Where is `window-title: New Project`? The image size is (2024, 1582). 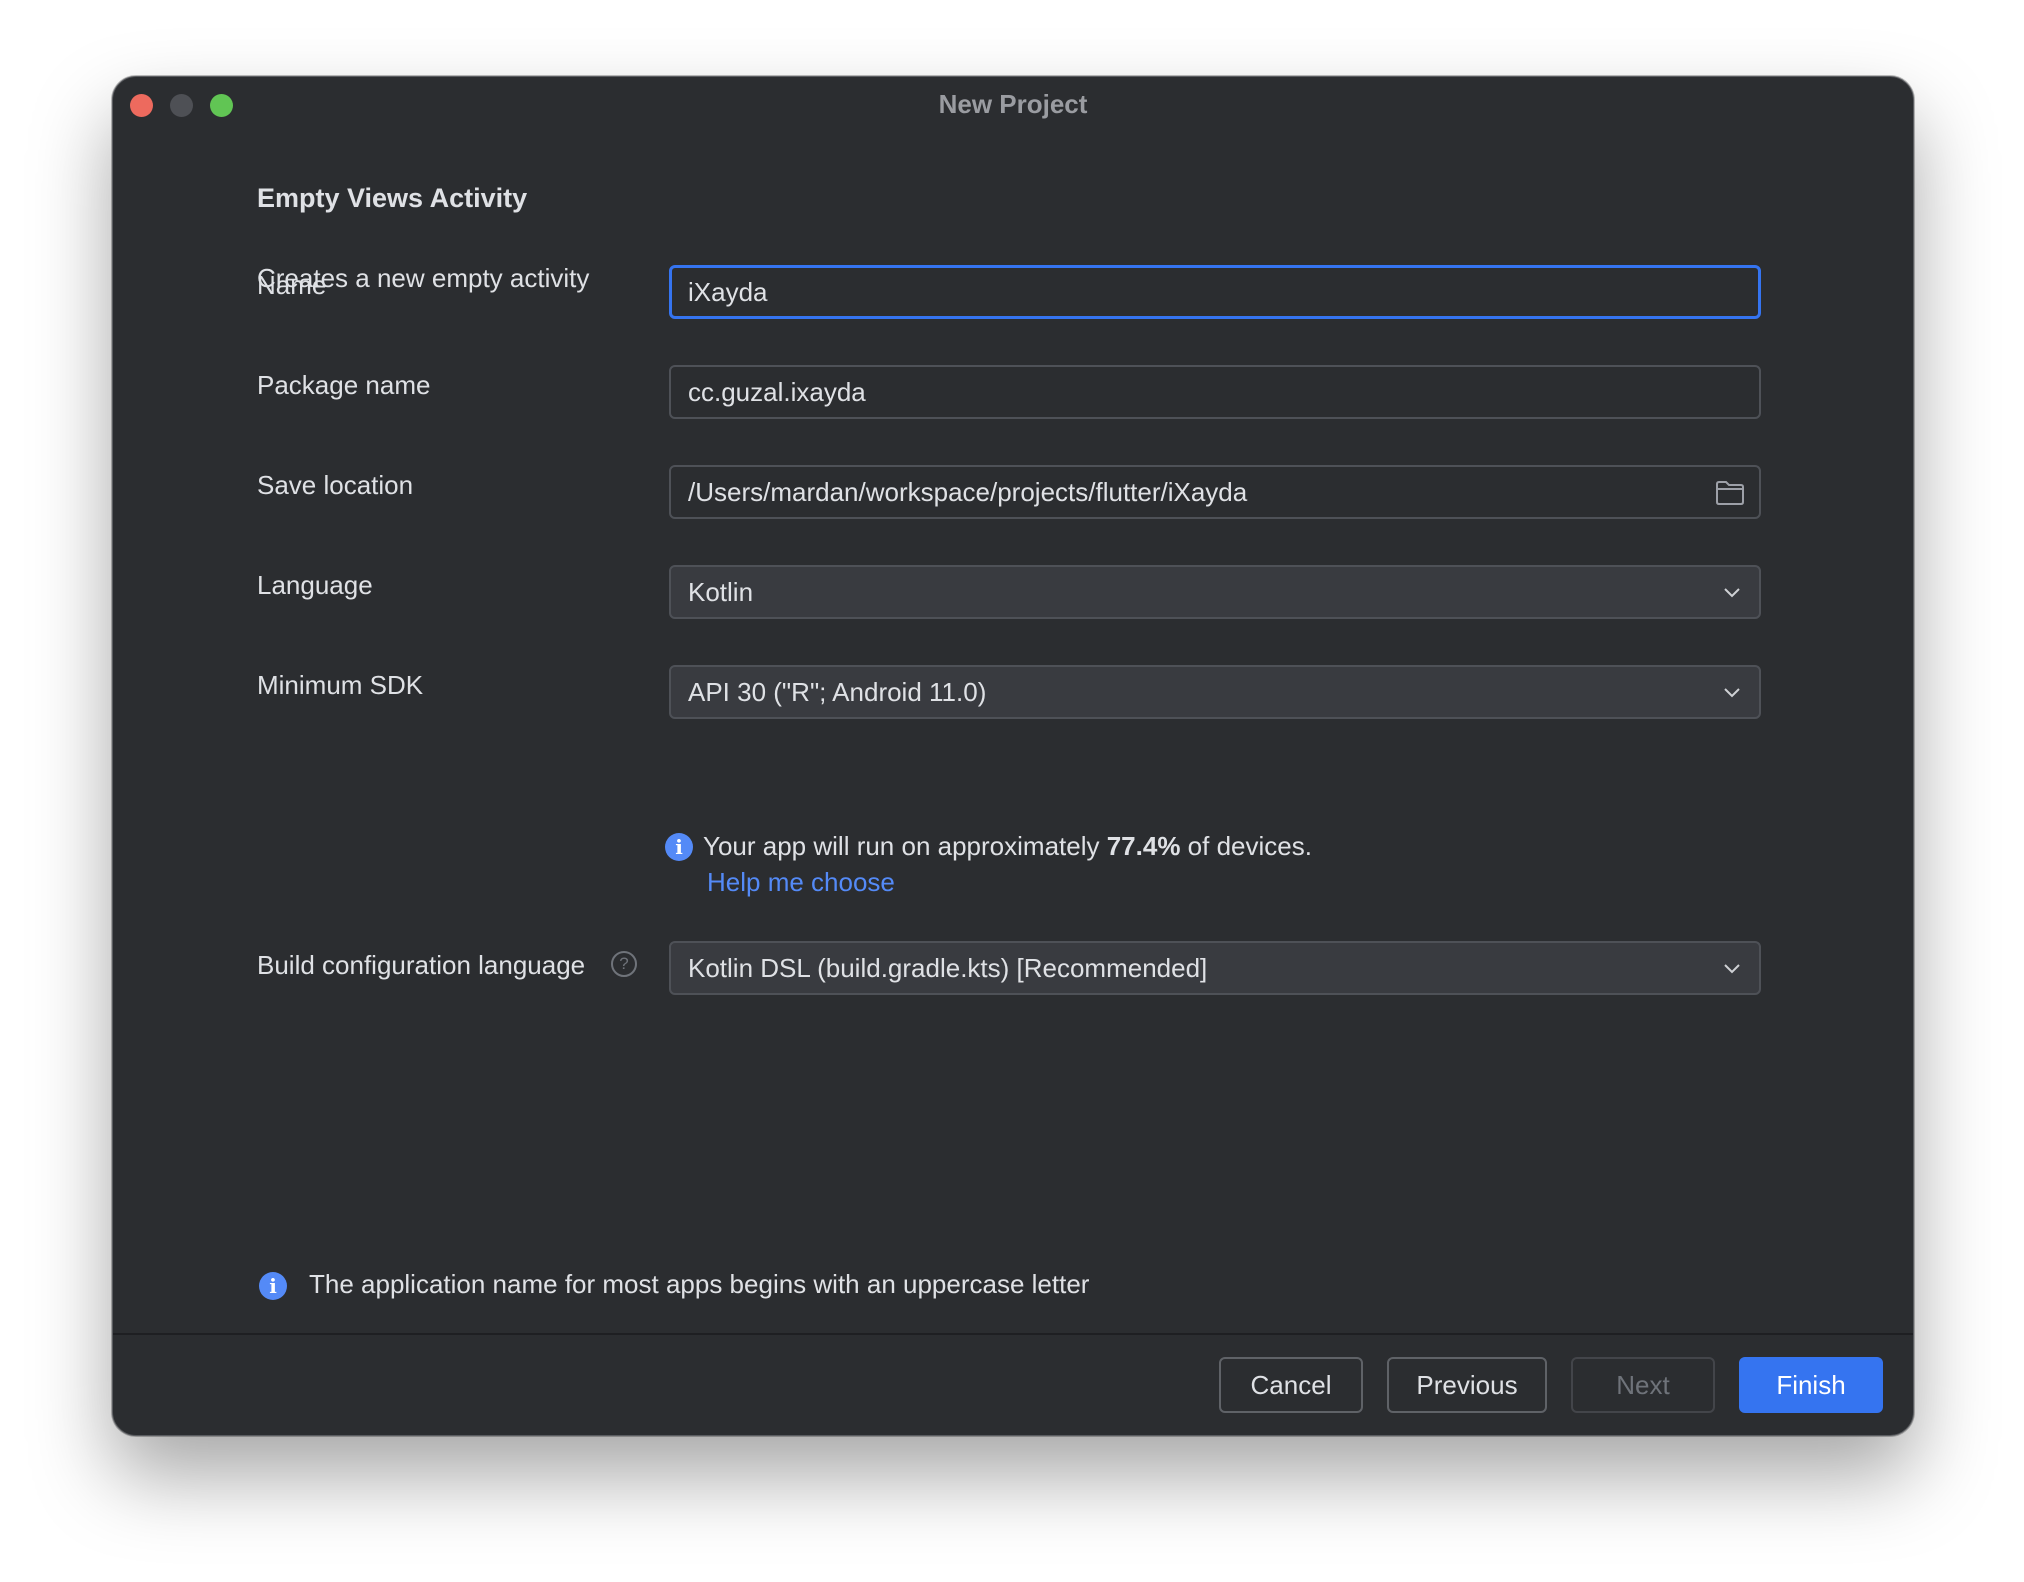
window-title: New Project is located at coordinates (1013, 104).